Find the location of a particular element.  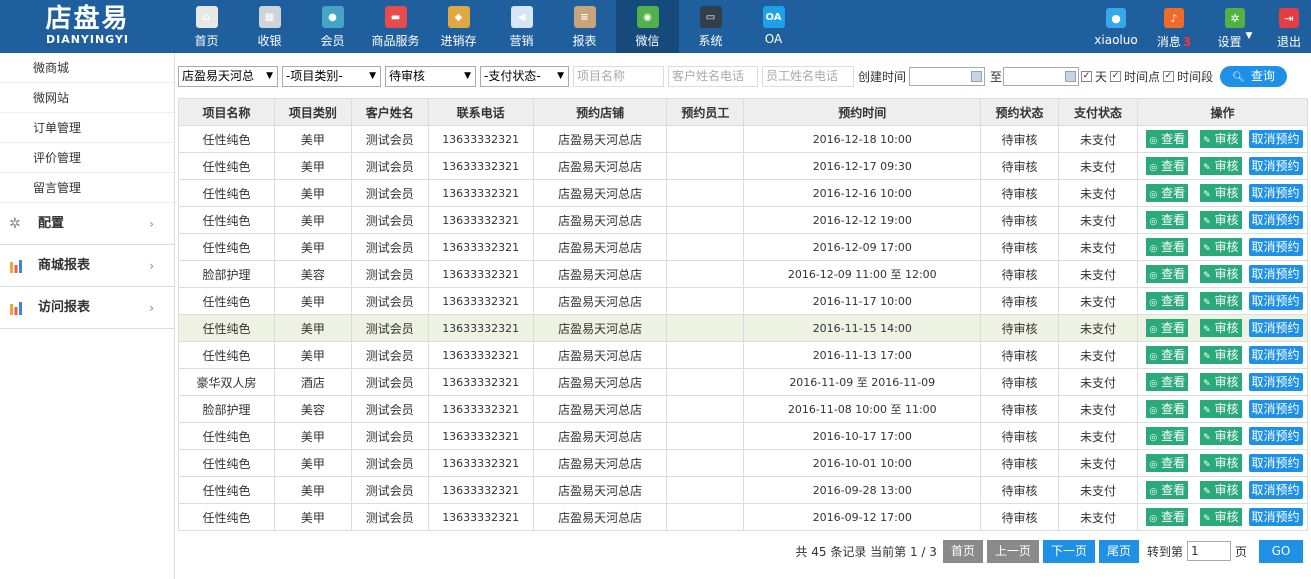

cell-actions: ◎ 查看 ✎ 审核 取消预约 is located at coordinates (1222, 247).